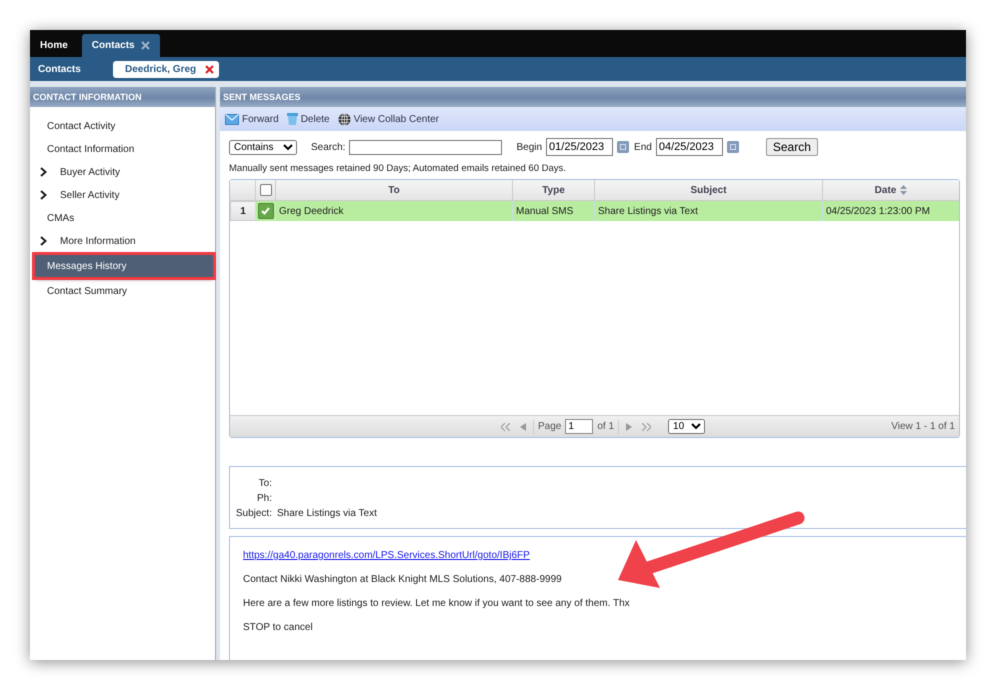 The width and height of the screenshot is (996, 690). I want to click on sidebar-item: Messages History, so click(124, 266).